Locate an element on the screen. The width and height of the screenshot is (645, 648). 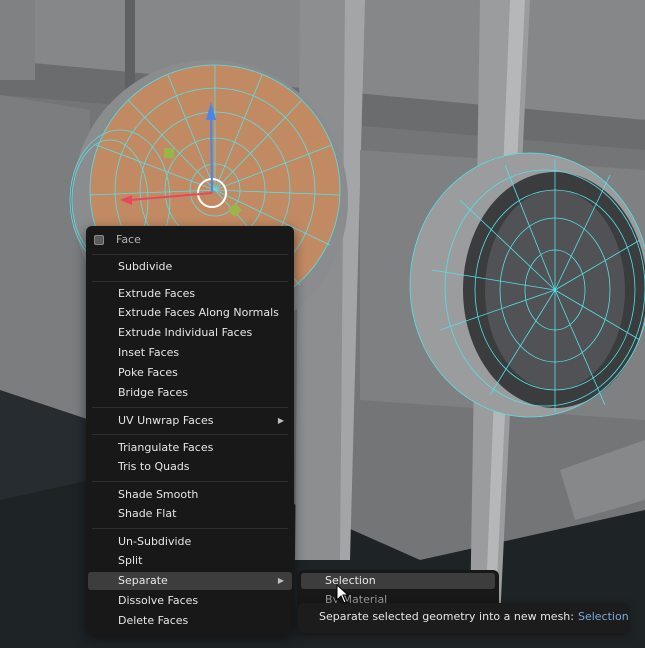
menu-item-extrude-faces: Extrude Faces is located at coordinates (190, 294).